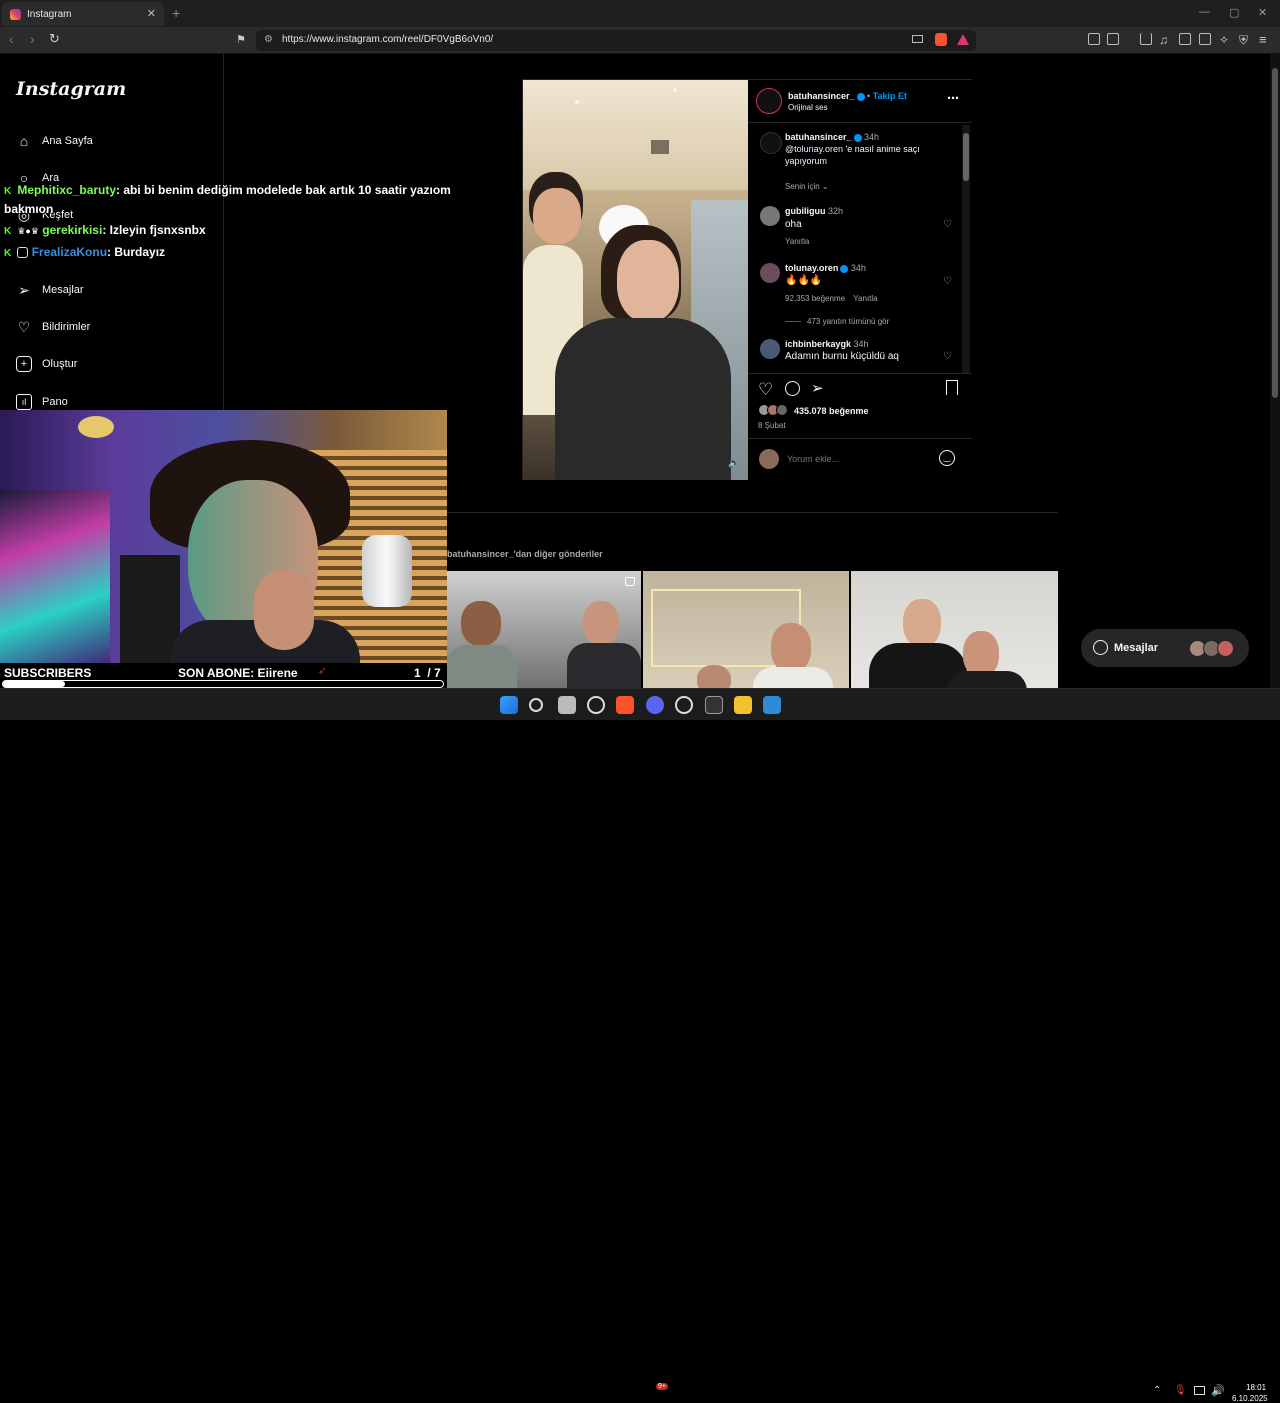 The image size is (1280, 1403). What do you see at coordinates (46, 364) in the screenshot?
I see `sidebar-item-create: + Oluştur` at bounding box center [46, 364].